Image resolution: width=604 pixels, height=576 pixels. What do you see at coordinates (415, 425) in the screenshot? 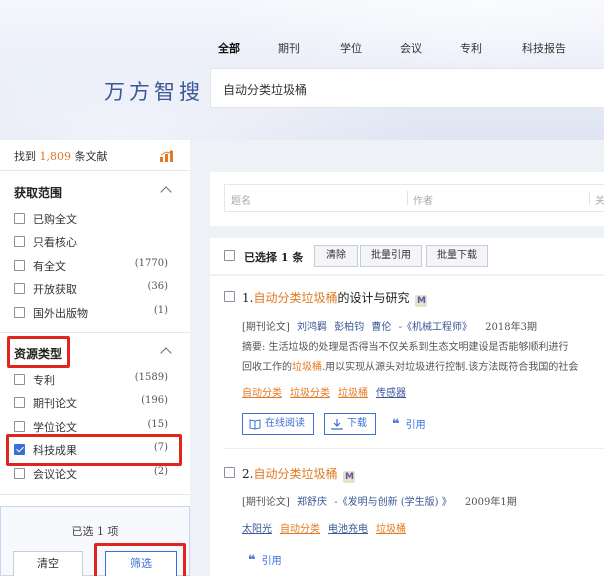
I see `cite-label: 引用` at bounding box center [415, 425].